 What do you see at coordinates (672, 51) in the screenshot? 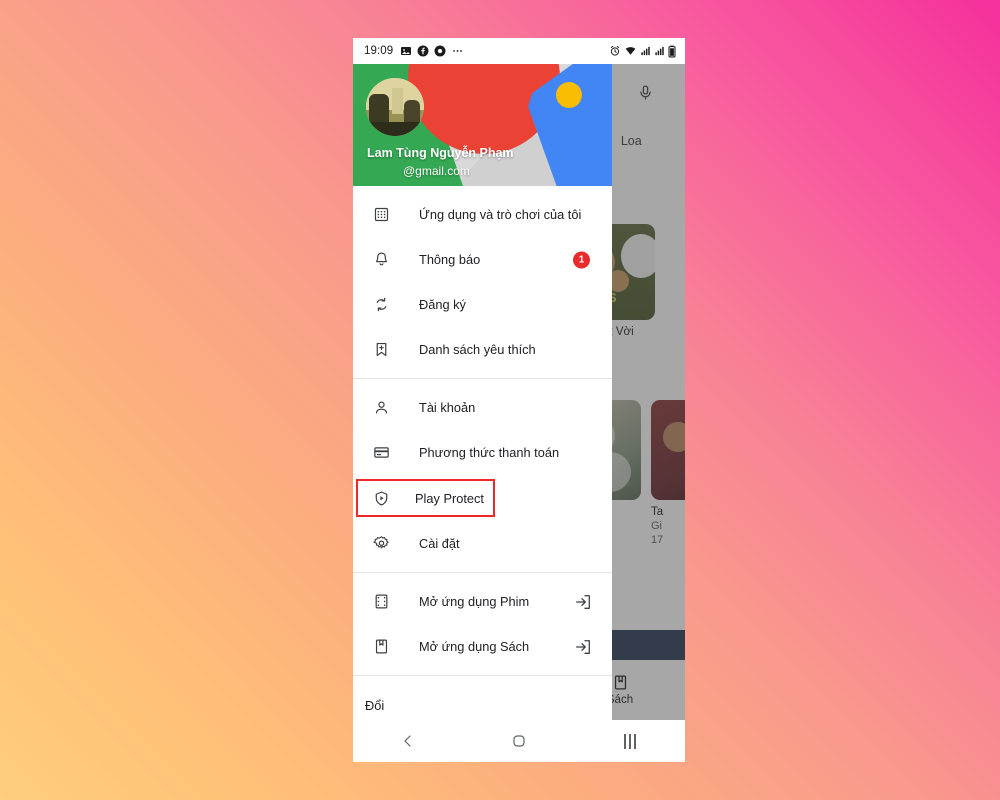
I see `battery-icon` at bounding box center [672, 51].